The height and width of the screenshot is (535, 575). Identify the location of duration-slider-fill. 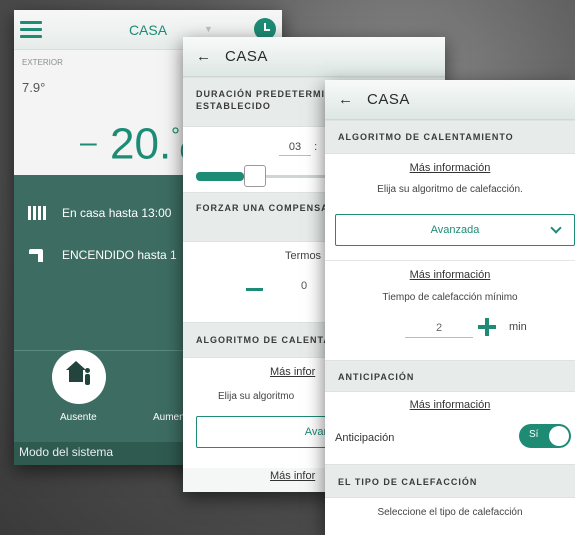
(220, 176).